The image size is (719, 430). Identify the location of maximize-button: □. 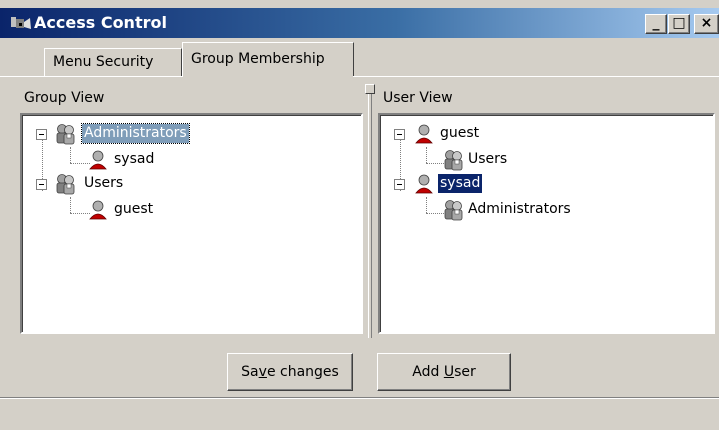
(679, 24).